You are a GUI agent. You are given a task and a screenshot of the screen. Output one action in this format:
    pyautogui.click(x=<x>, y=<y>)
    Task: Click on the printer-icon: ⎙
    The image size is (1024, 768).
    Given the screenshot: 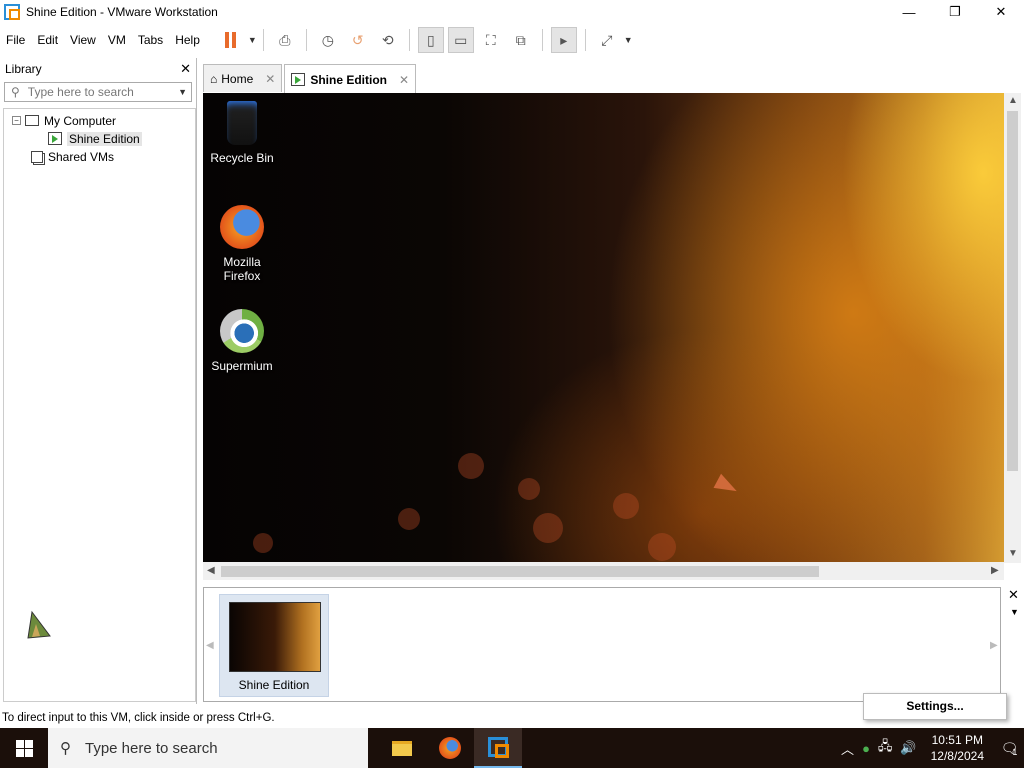 What is the action you would take?
    pyautogui.click(x=285, y=39)
    